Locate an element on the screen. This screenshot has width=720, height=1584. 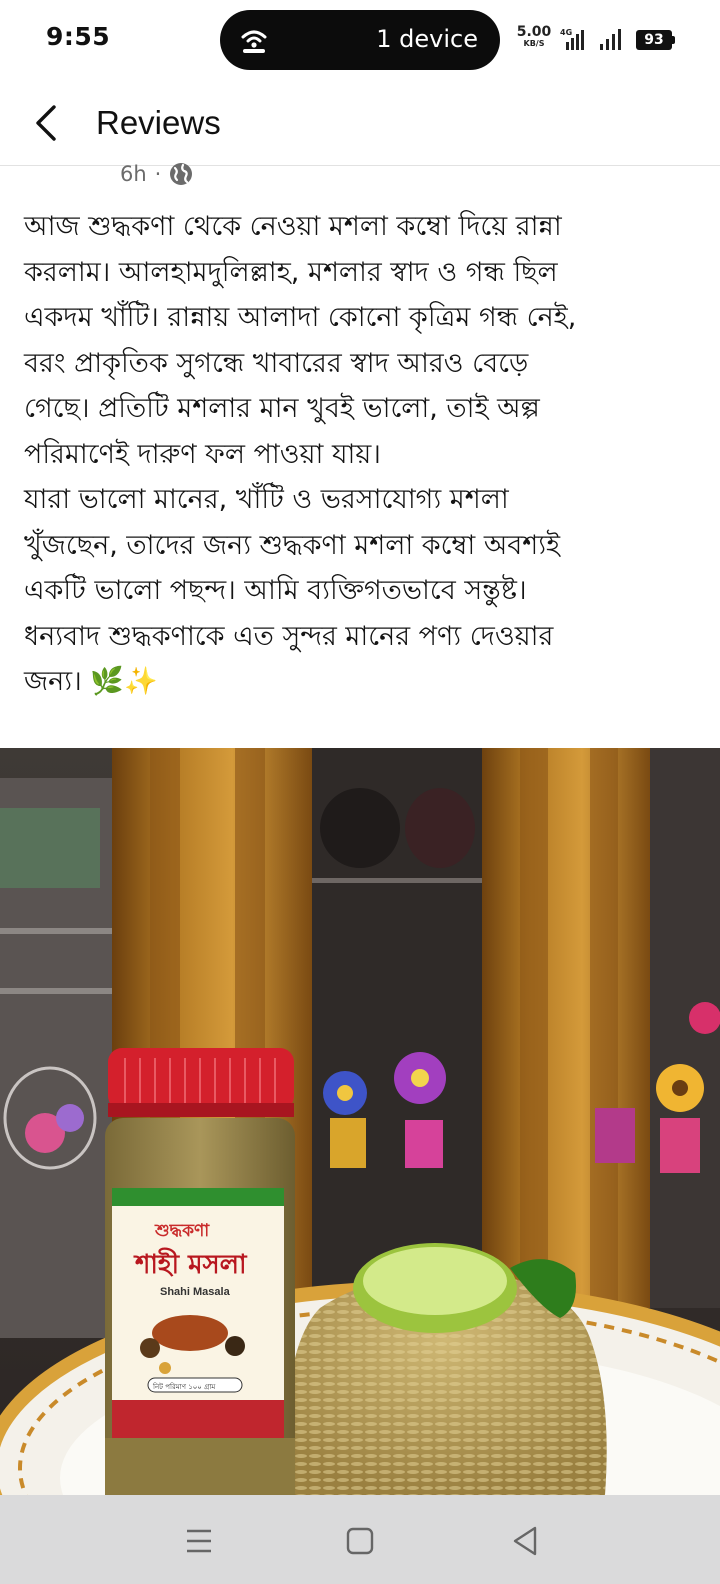
menu-icon is located at coordinates (199, 1541).